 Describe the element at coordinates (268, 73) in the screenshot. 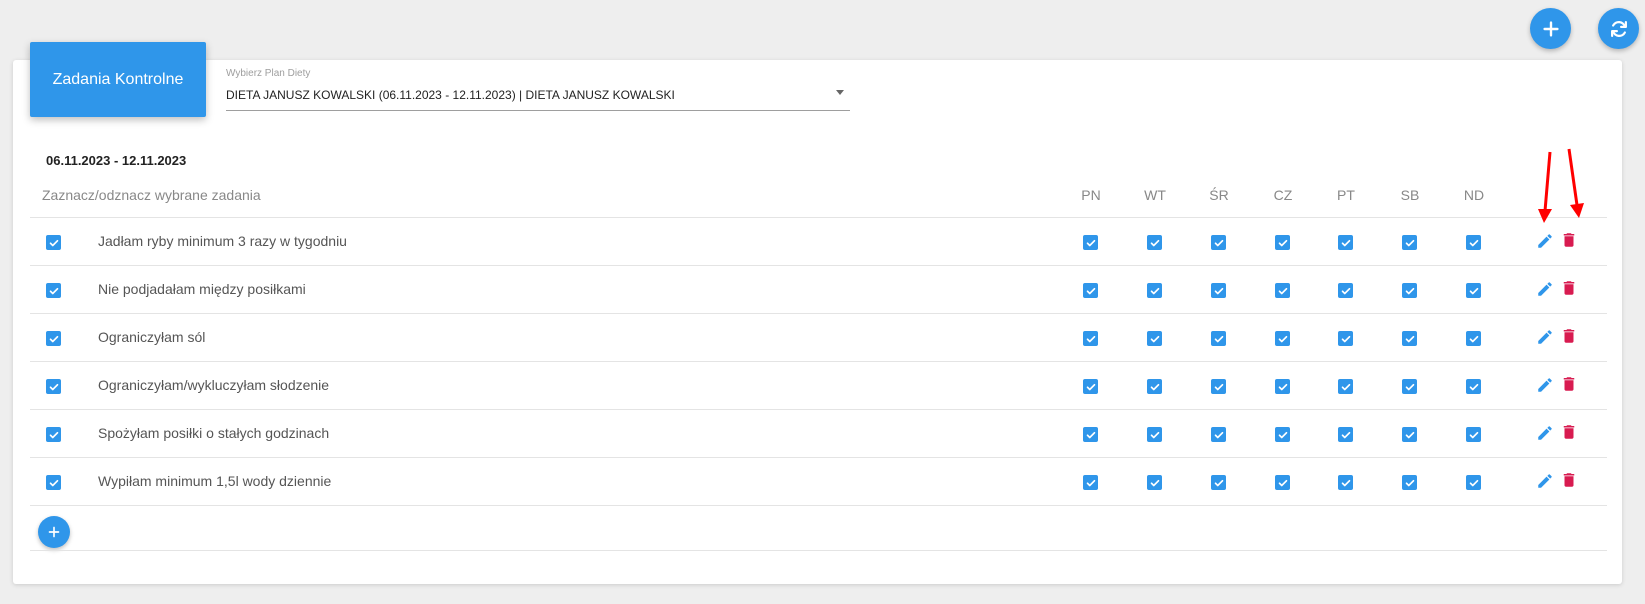

I see `diet-plan-select-label: Wybierz Plan Diety` at that location.